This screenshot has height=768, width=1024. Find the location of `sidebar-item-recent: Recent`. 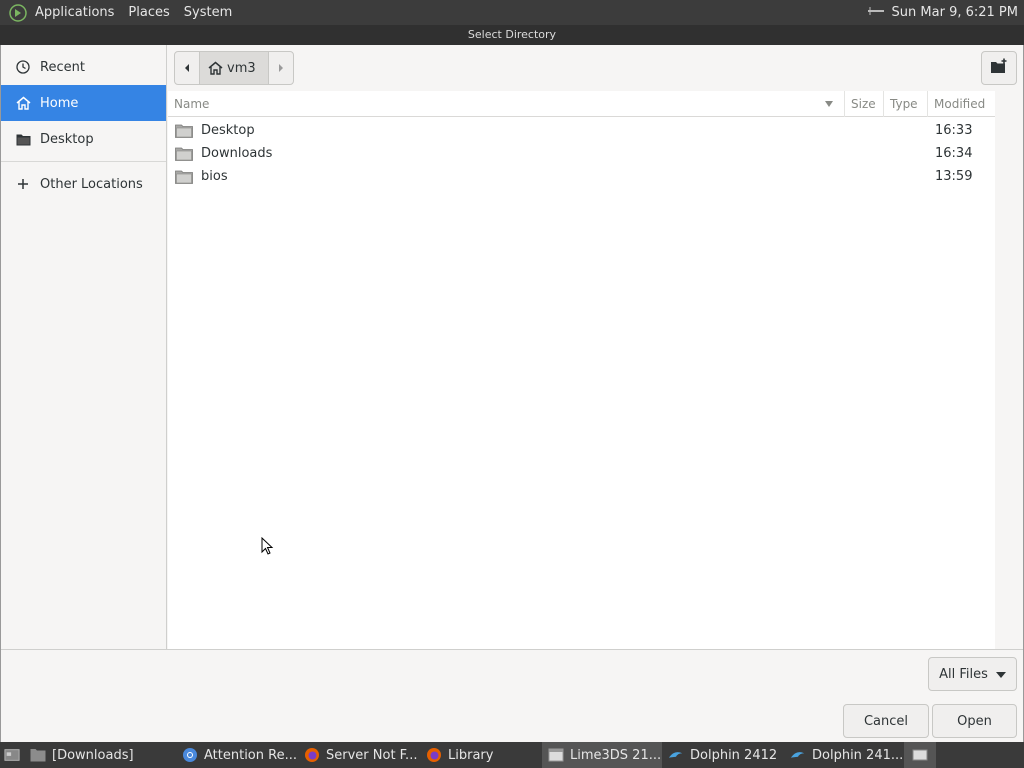

sidebar-item-recent: Recent is located at coordinates (83, 67).